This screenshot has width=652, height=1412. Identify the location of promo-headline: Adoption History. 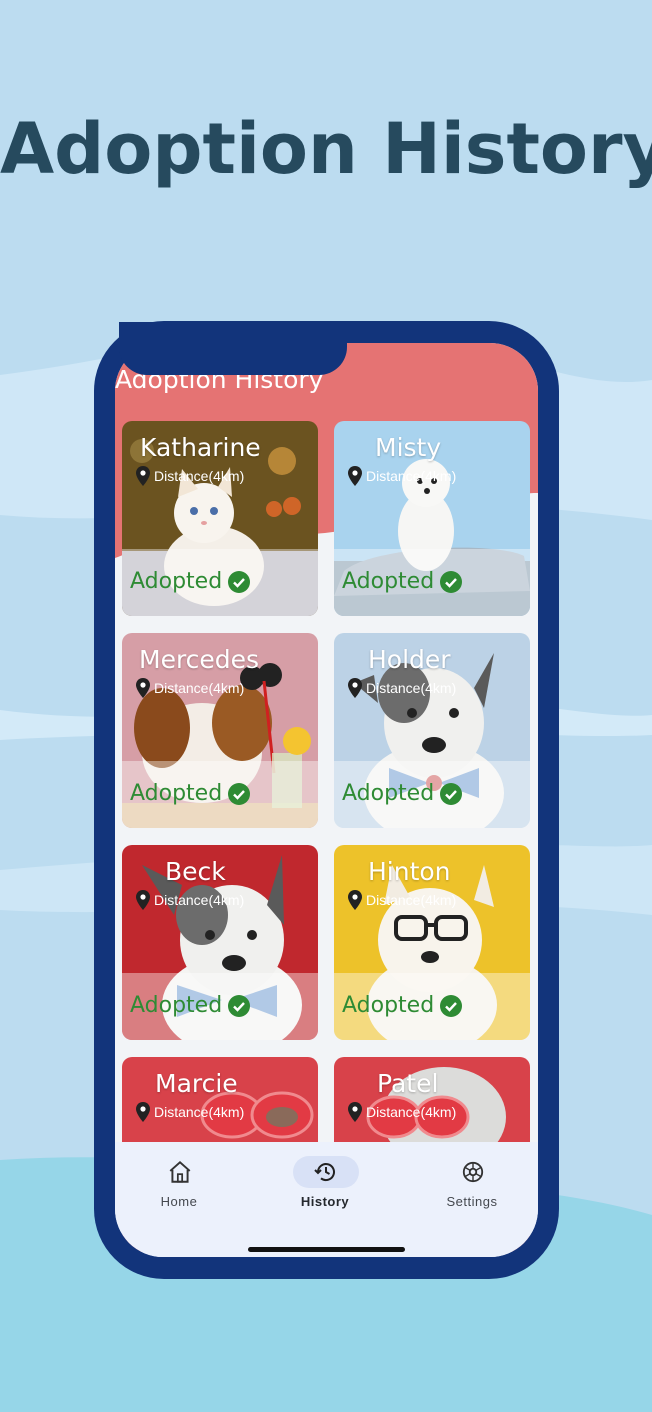
(326, 149).